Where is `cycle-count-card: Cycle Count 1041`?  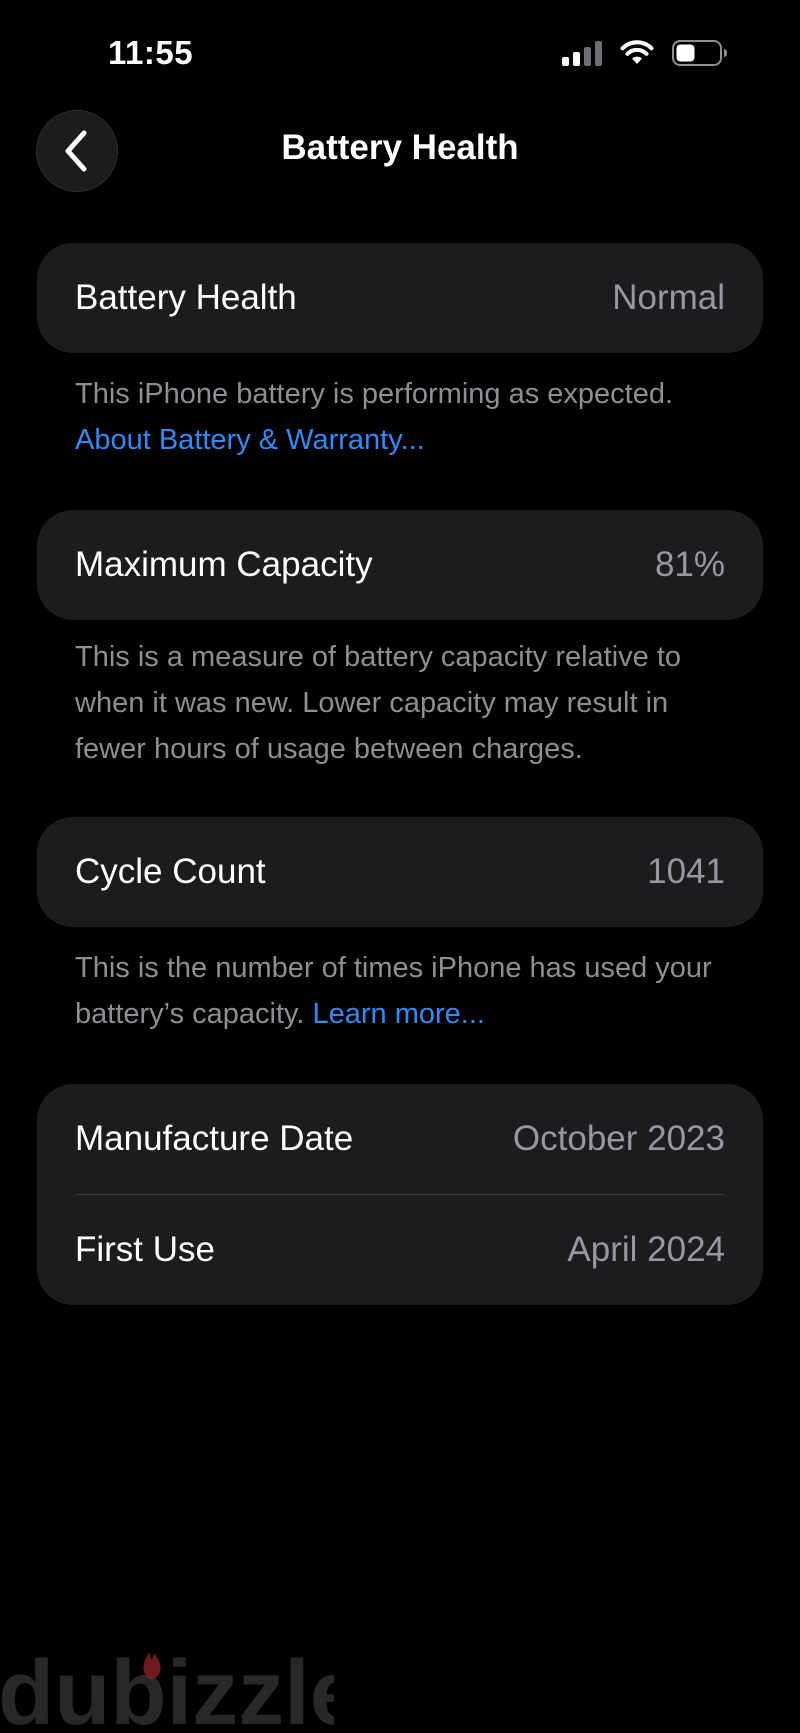
cycle-count-card: Cycle Count 1041 is located at coordinates (400, 872).